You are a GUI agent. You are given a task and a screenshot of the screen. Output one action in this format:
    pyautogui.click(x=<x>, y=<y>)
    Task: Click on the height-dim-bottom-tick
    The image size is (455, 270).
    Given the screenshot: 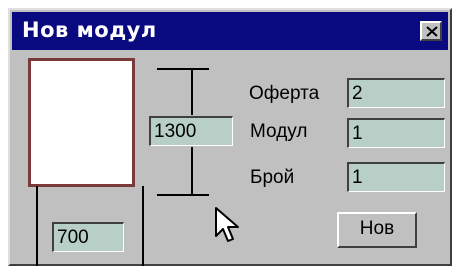 What is the action you would take?
    pyautogui.click(x=183, y=195)
    